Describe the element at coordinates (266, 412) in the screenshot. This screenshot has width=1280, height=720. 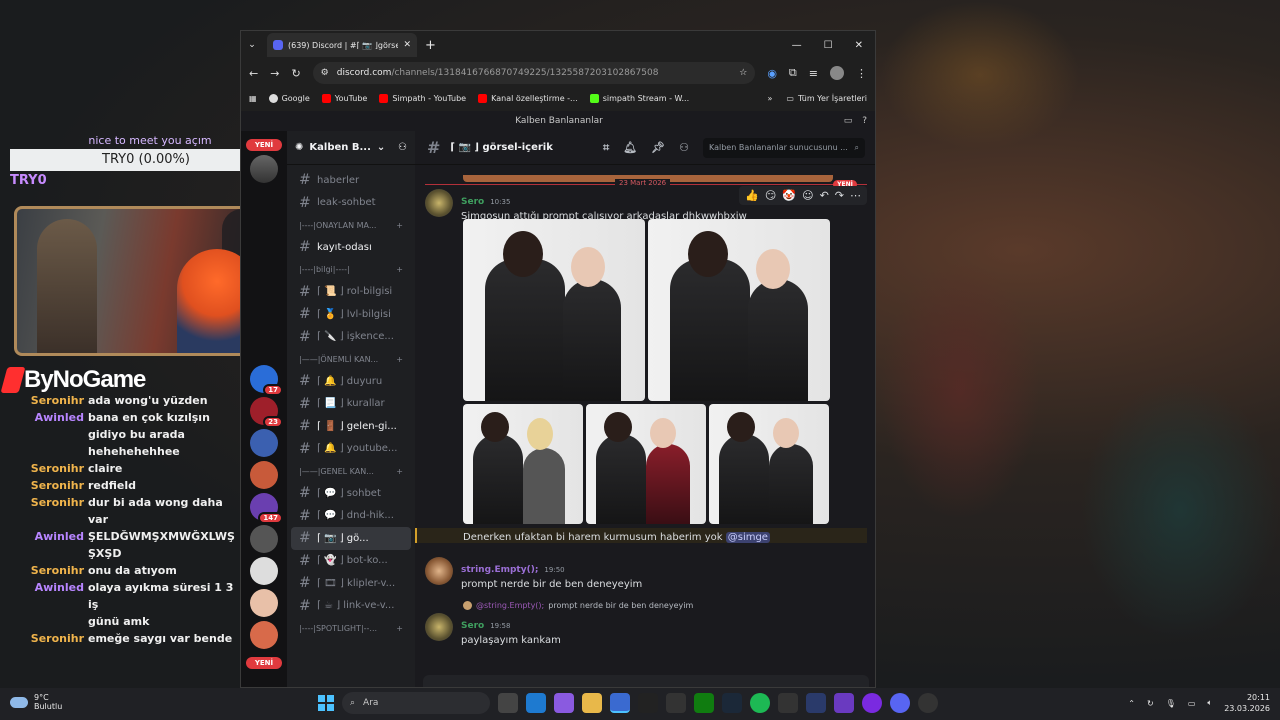
I see `server-icon: 23` at that location.